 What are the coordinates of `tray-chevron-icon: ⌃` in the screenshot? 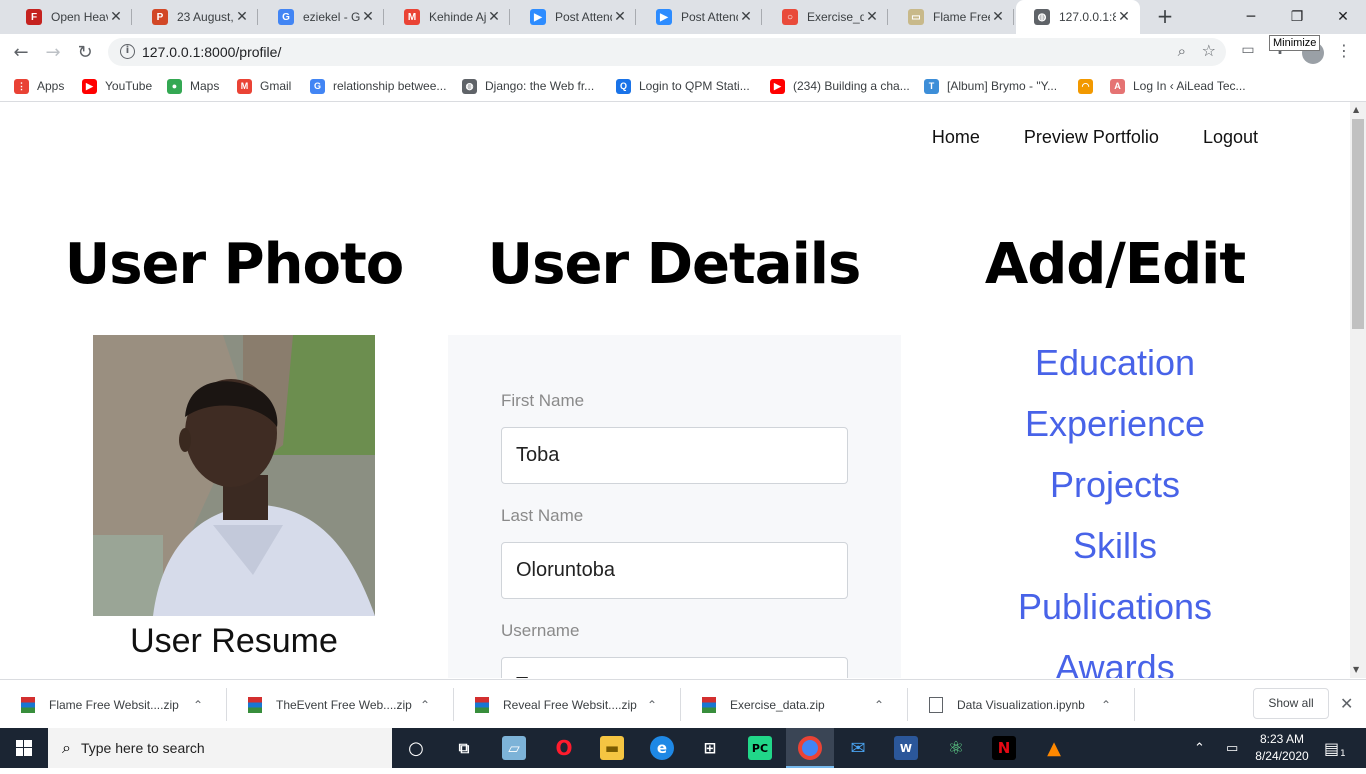 It's located at (1199, 748).